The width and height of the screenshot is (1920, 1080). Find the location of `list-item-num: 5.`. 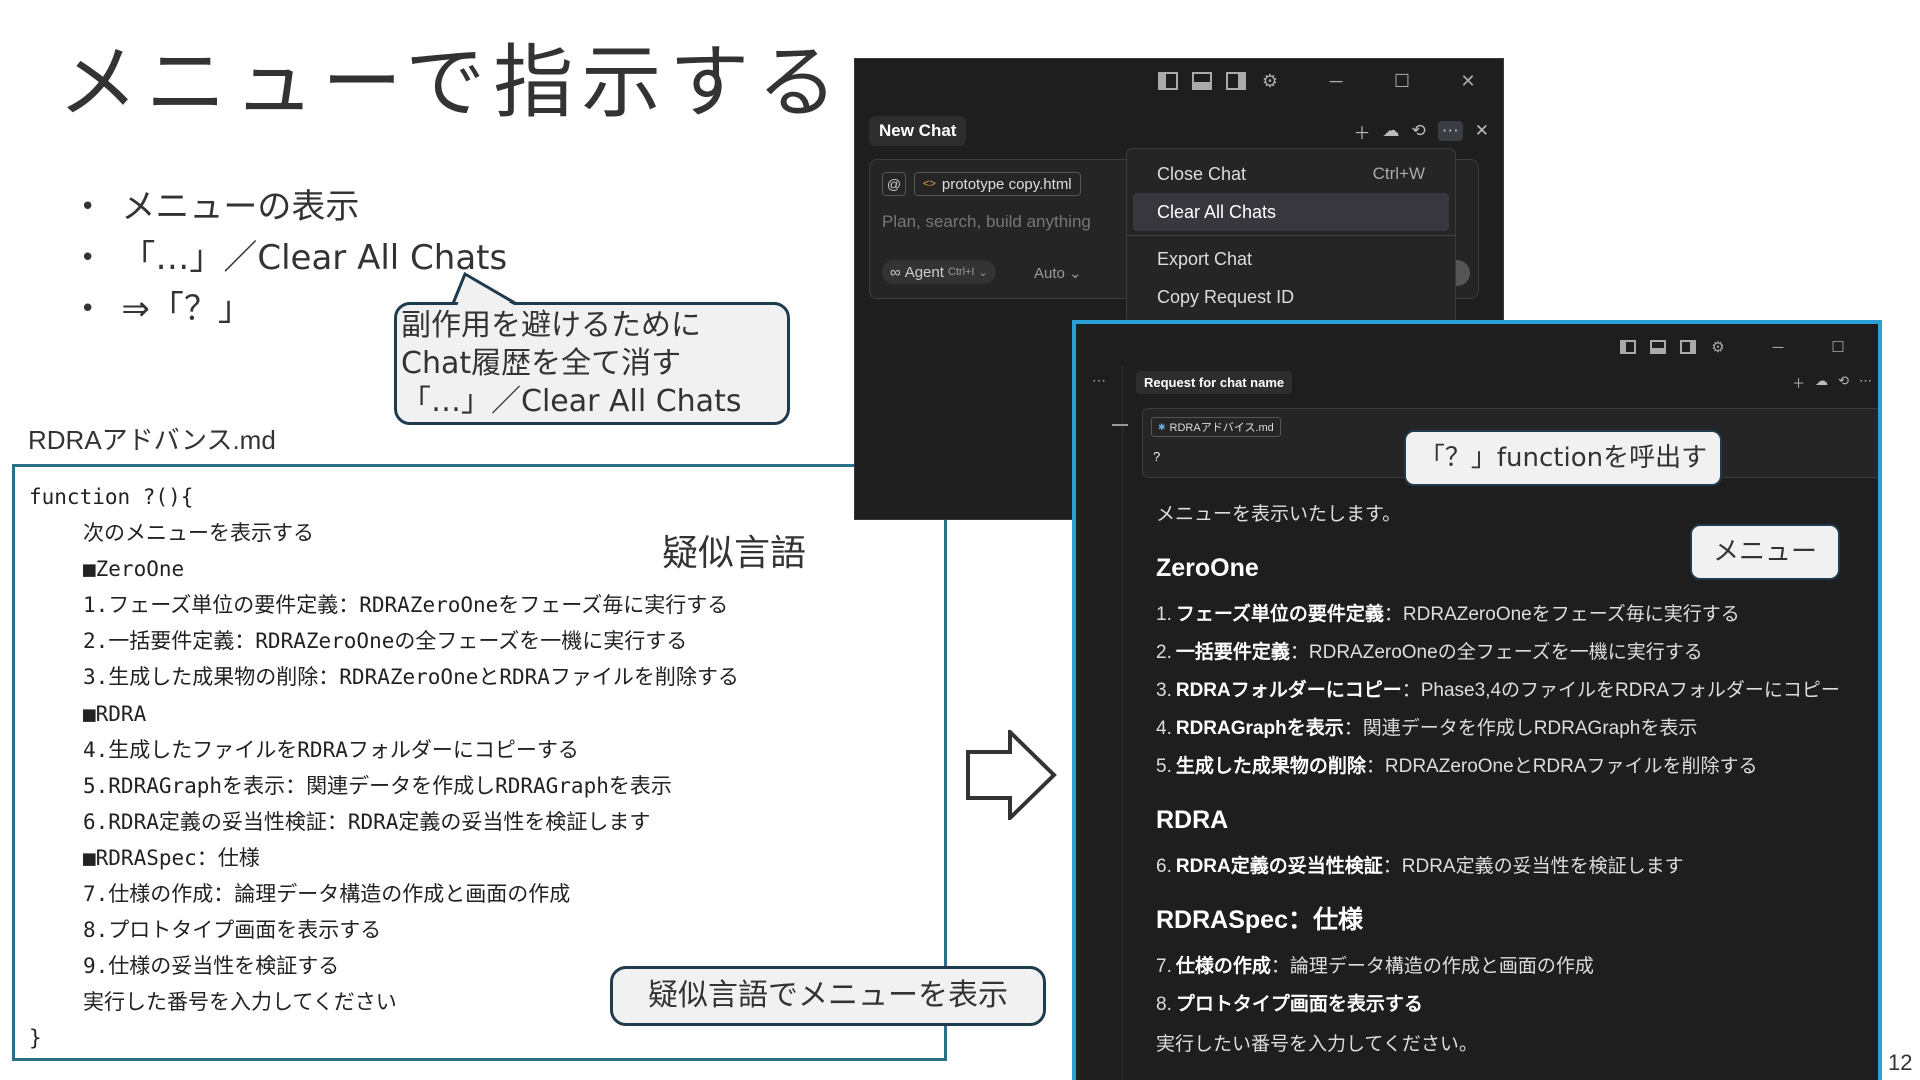

list-item-num: 5. is located at coordinates (1164, 766).